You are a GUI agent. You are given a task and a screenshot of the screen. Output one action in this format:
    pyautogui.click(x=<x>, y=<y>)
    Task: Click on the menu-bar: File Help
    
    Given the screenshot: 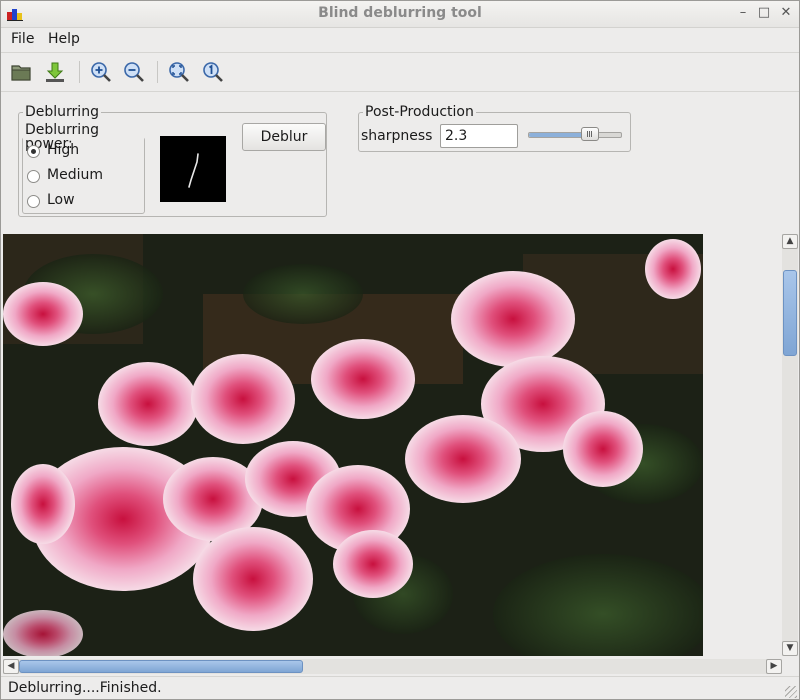 What is the action you would take?
    pyautogui.click(x=400, y=39)
    